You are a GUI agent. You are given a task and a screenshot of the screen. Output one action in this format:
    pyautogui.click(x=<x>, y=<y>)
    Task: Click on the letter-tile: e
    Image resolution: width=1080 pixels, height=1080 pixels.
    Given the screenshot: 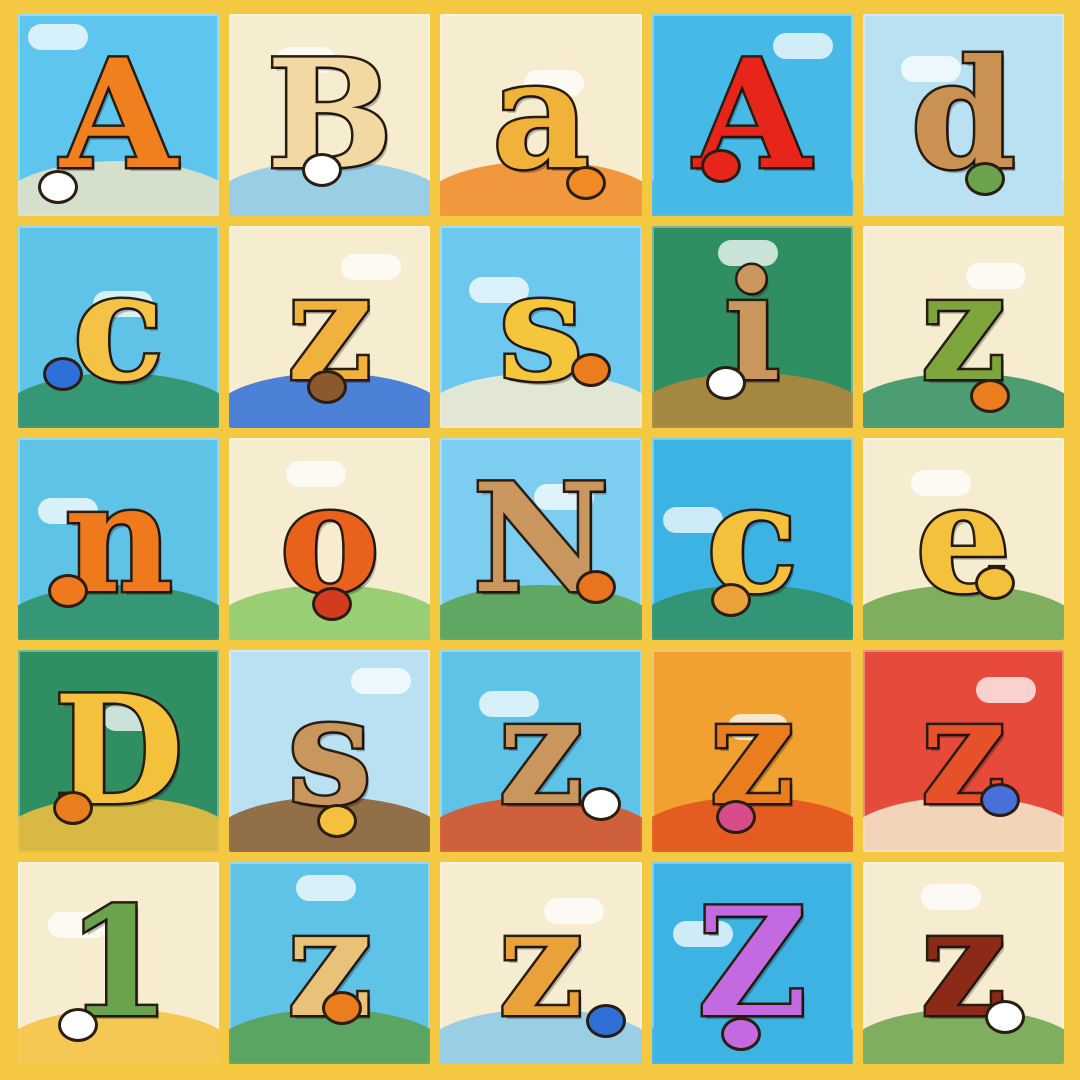 What is the action you would take?
    pyautogui.click(x=963, y=539)
    